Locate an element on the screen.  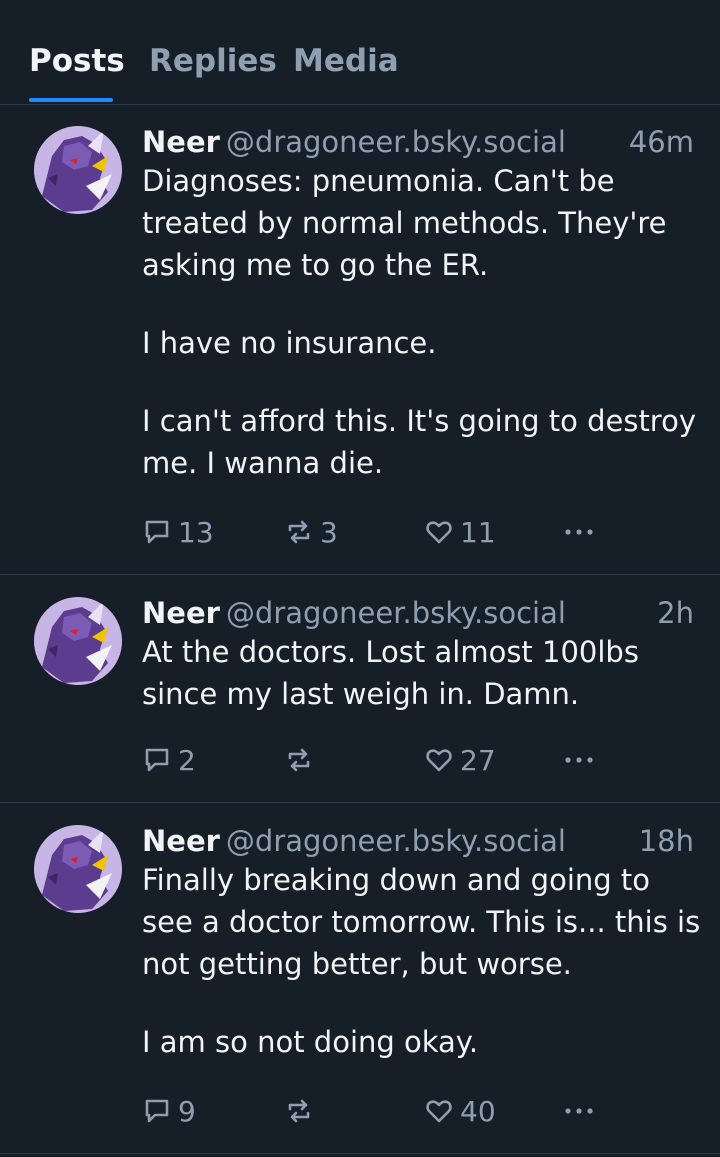
post-paragraph: I am so not doing okay. is located at coordinates (310, 1042).